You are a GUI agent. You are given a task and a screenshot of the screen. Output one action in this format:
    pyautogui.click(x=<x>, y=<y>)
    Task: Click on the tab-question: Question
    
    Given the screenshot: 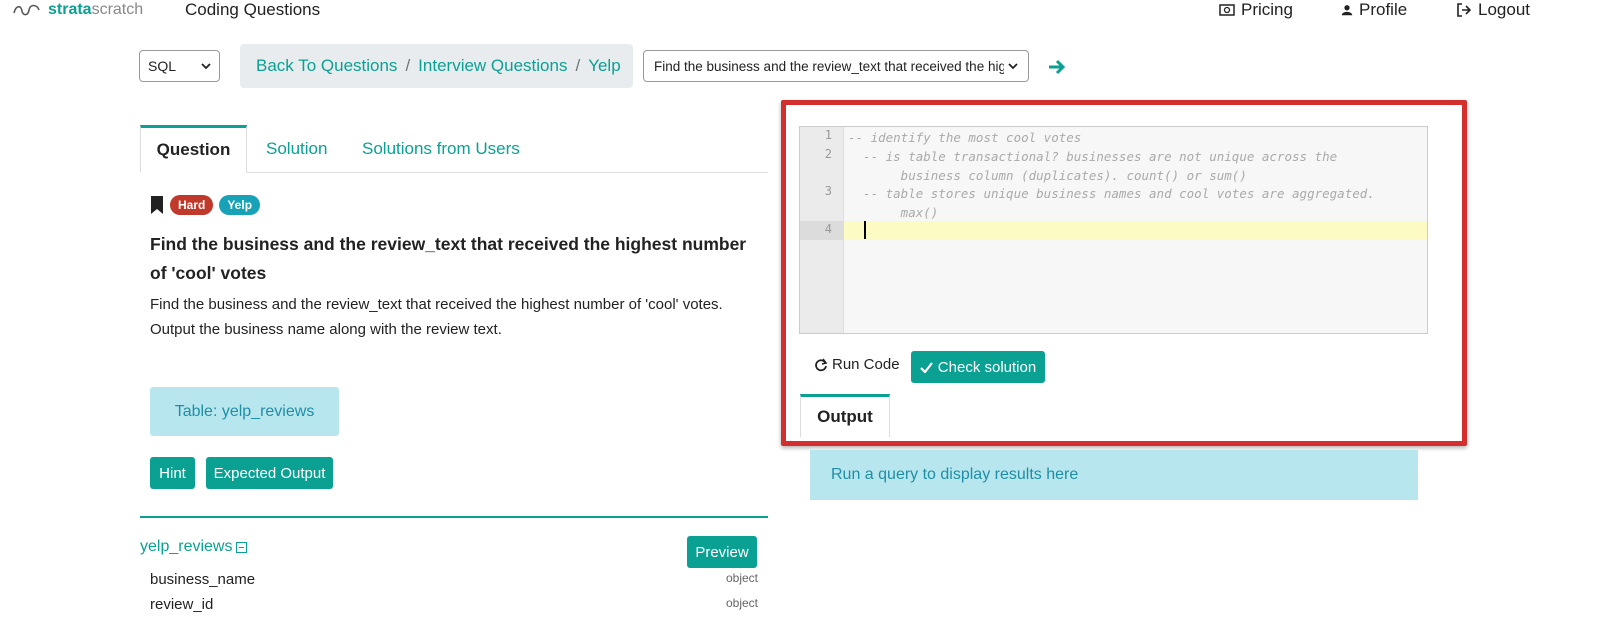 What is the action you would take?
    pyautogui.click(x=193, y=149)
    